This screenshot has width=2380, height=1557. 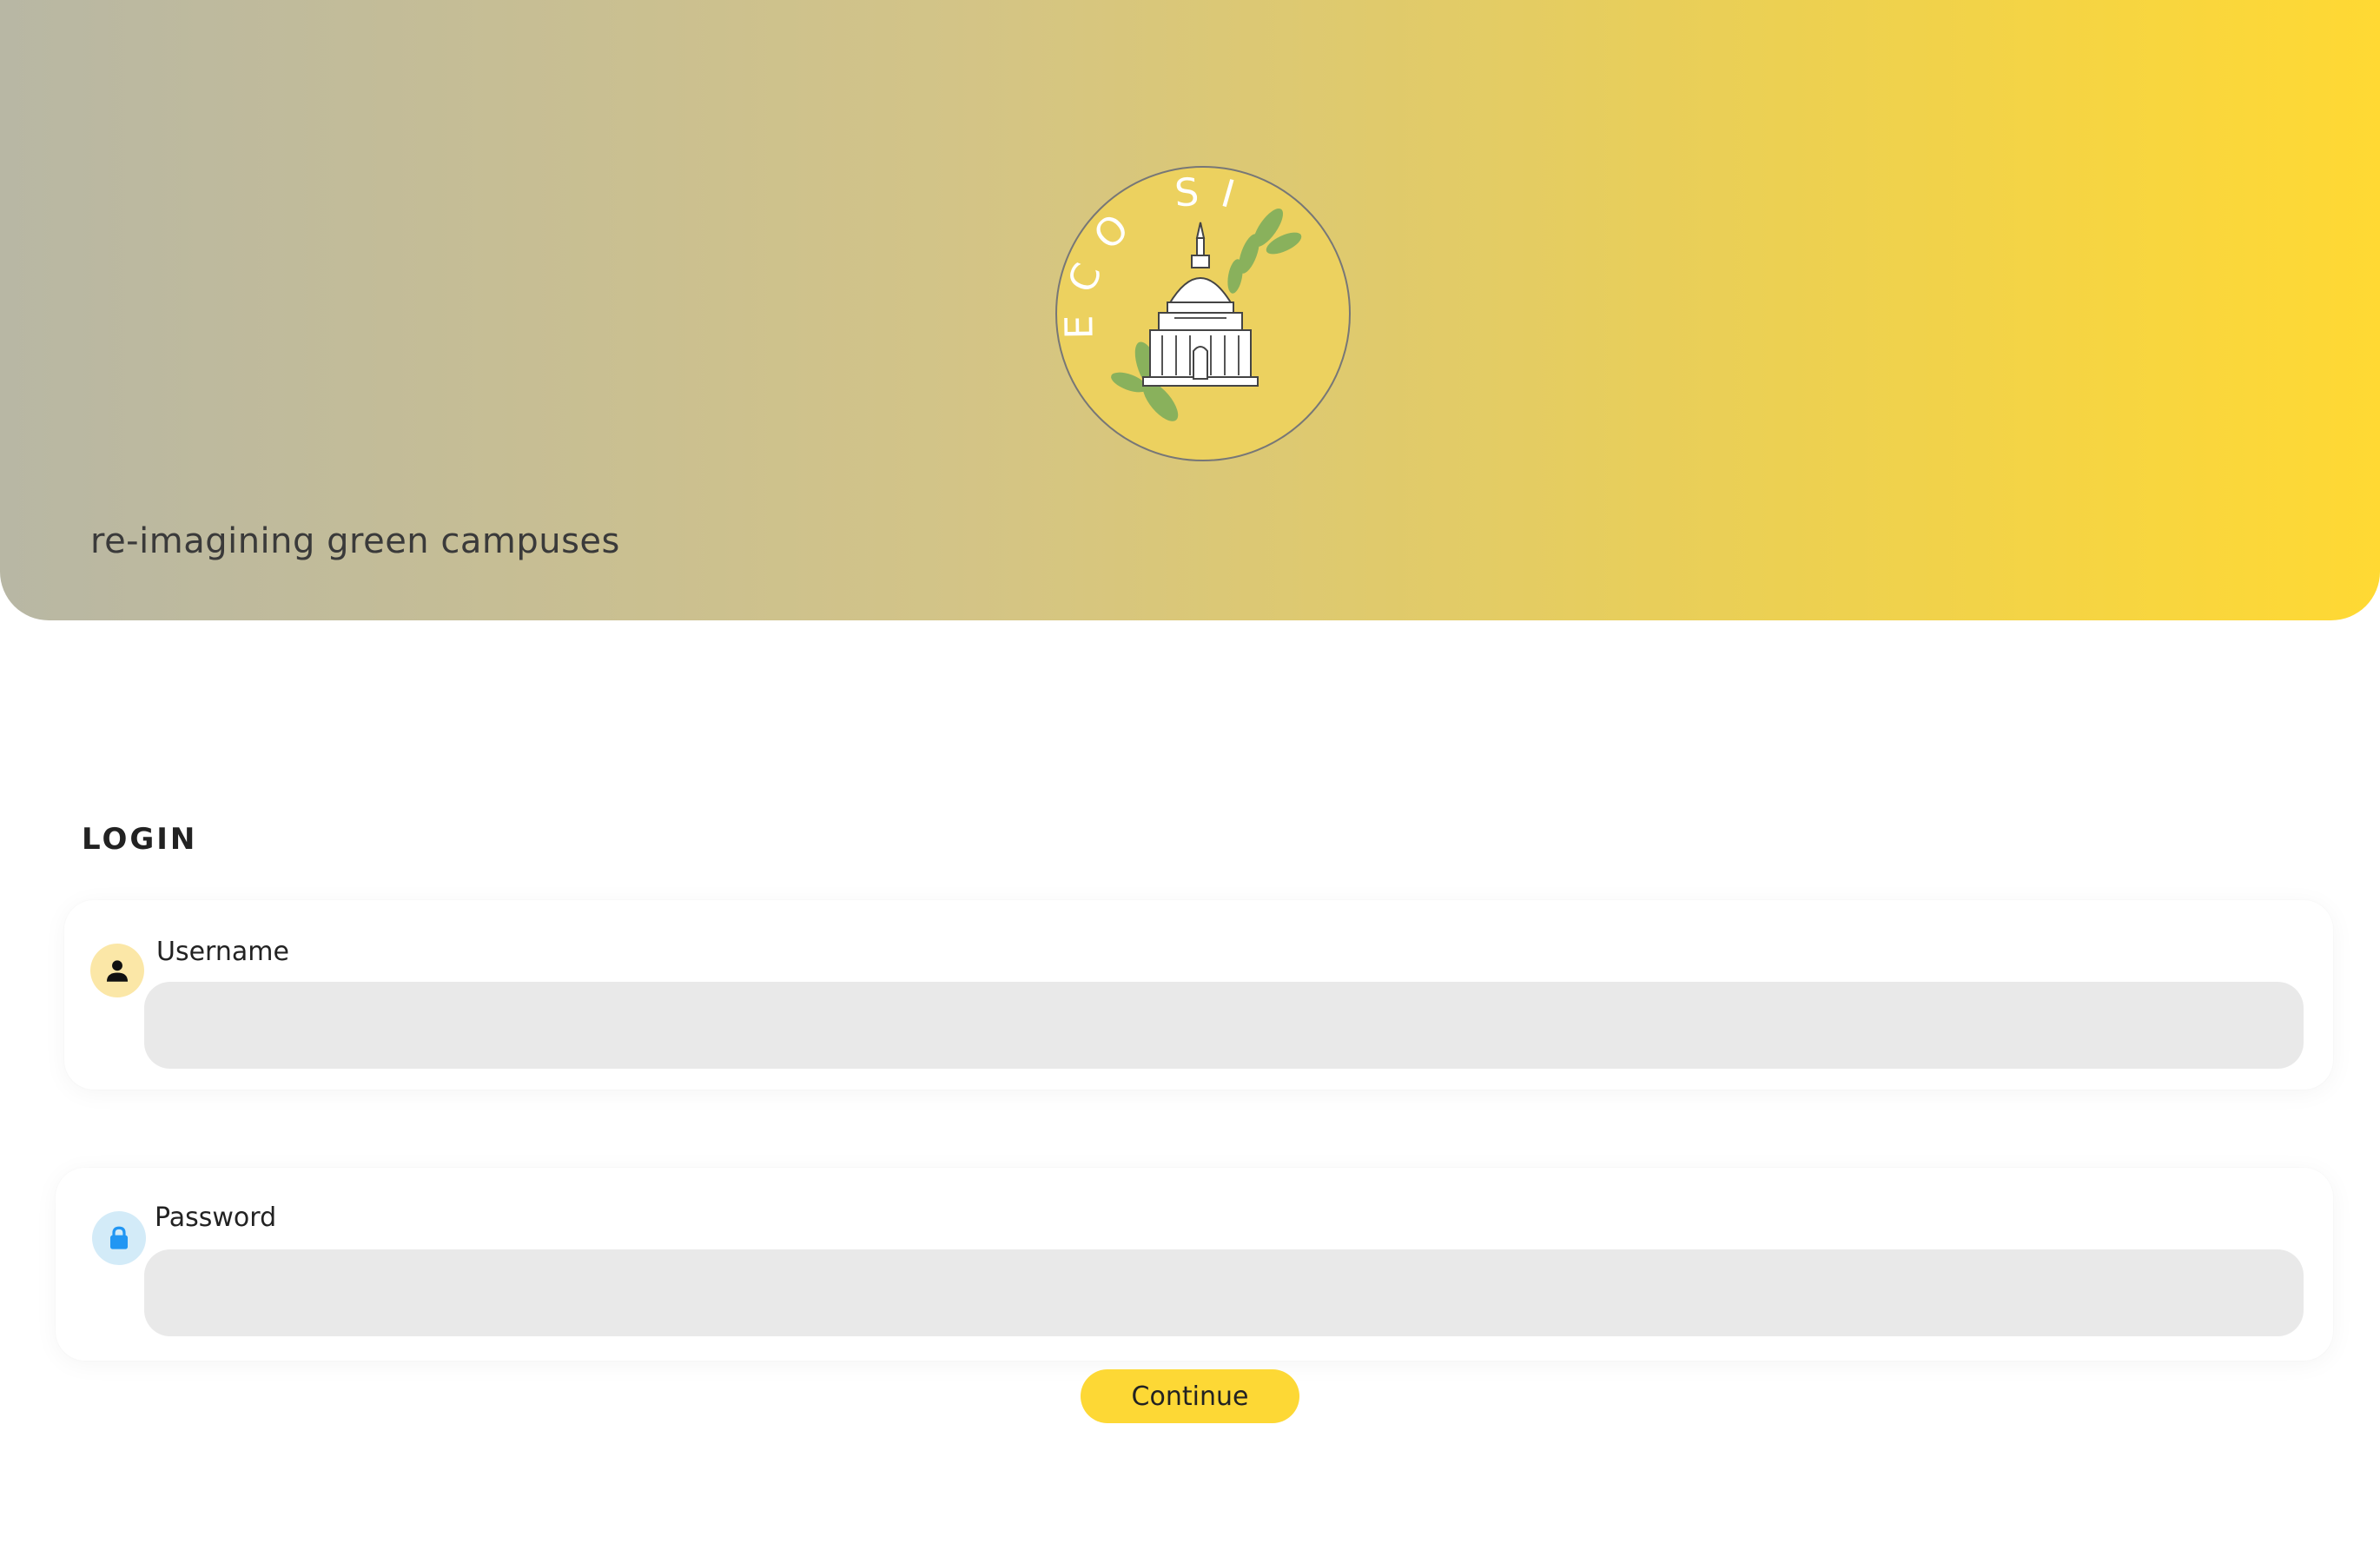 I want to click on tagline: re-imagining green campuses, so click(x=355, y=541).